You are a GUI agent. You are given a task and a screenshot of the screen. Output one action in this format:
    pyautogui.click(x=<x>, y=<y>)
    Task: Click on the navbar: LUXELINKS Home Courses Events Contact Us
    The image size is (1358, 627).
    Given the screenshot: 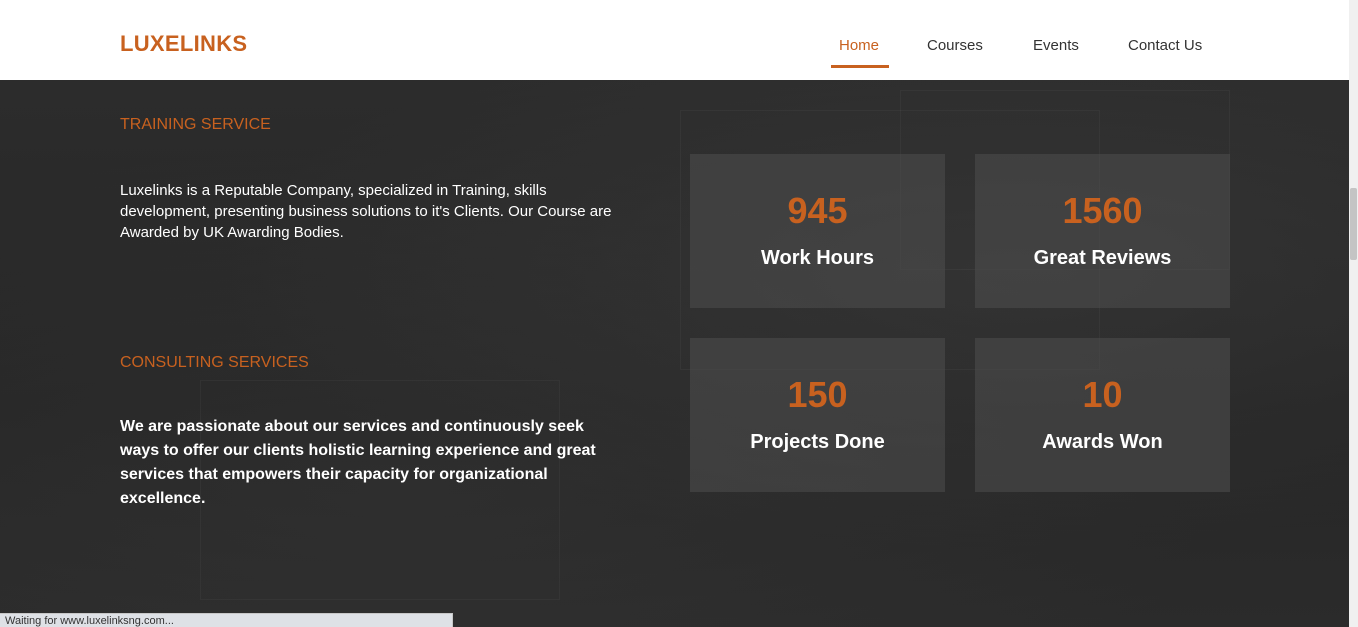 What is the action you would take?
    pyautogui.click(x=674, y=40)
    